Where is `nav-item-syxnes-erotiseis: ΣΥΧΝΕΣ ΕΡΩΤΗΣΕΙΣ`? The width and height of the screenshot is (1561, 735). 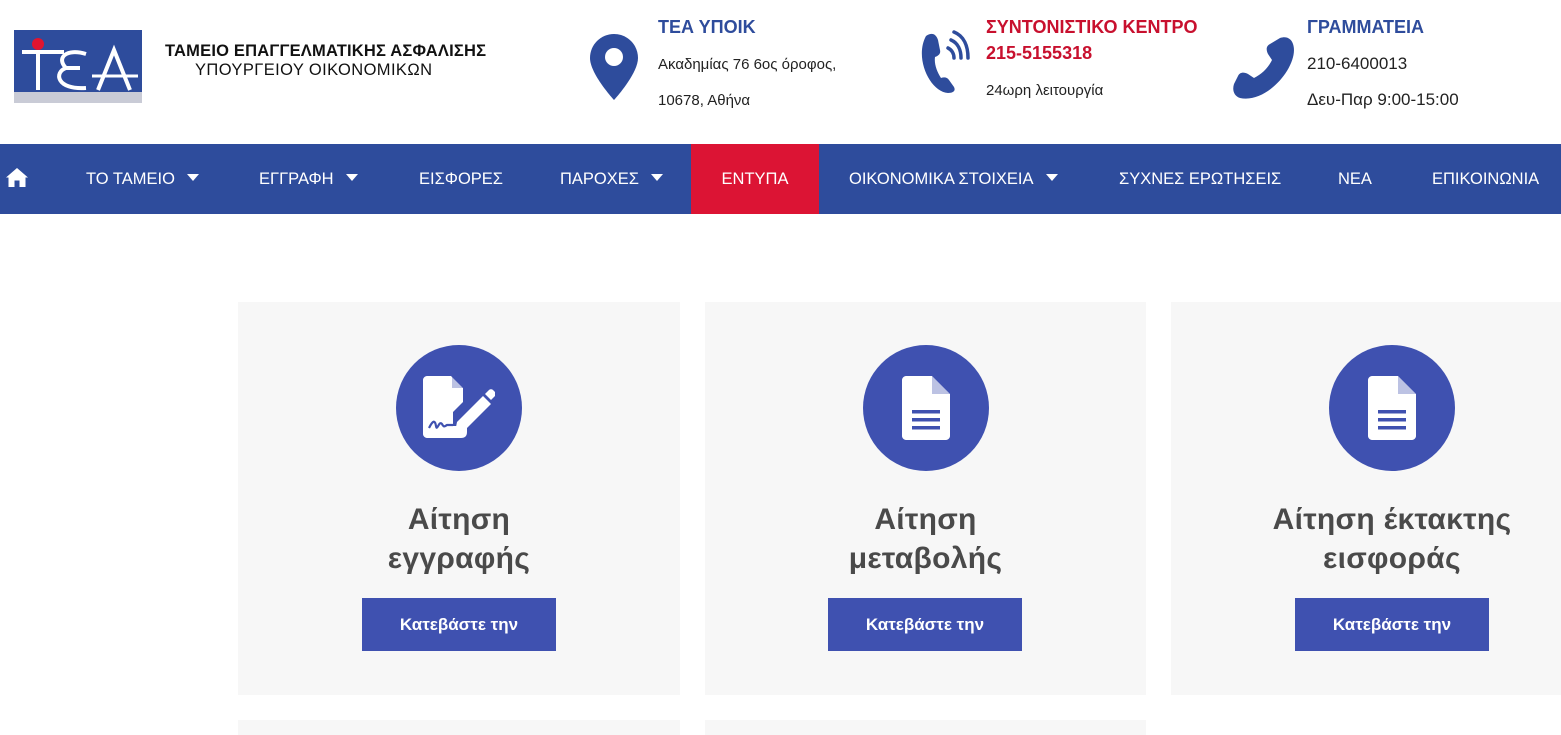 nav-item-syxnes-erotiseis: ΣΥΧΝΕΣ ΕΡΩΤΗΣΕΙΣ is located at coordinates (1200, 179).